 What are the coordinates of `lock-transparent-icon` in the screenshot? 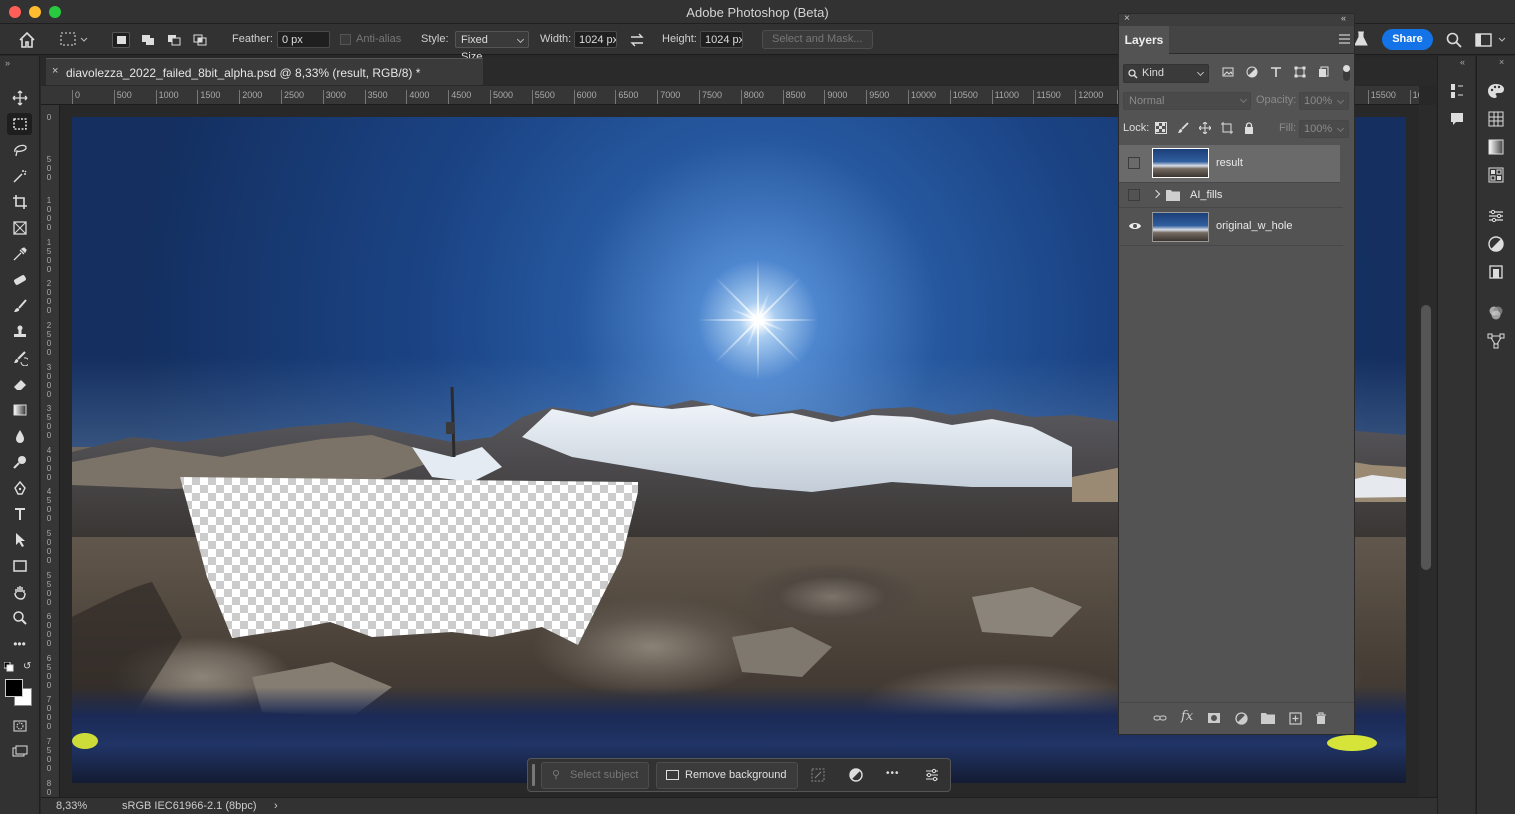 It's located at (1161, 129).